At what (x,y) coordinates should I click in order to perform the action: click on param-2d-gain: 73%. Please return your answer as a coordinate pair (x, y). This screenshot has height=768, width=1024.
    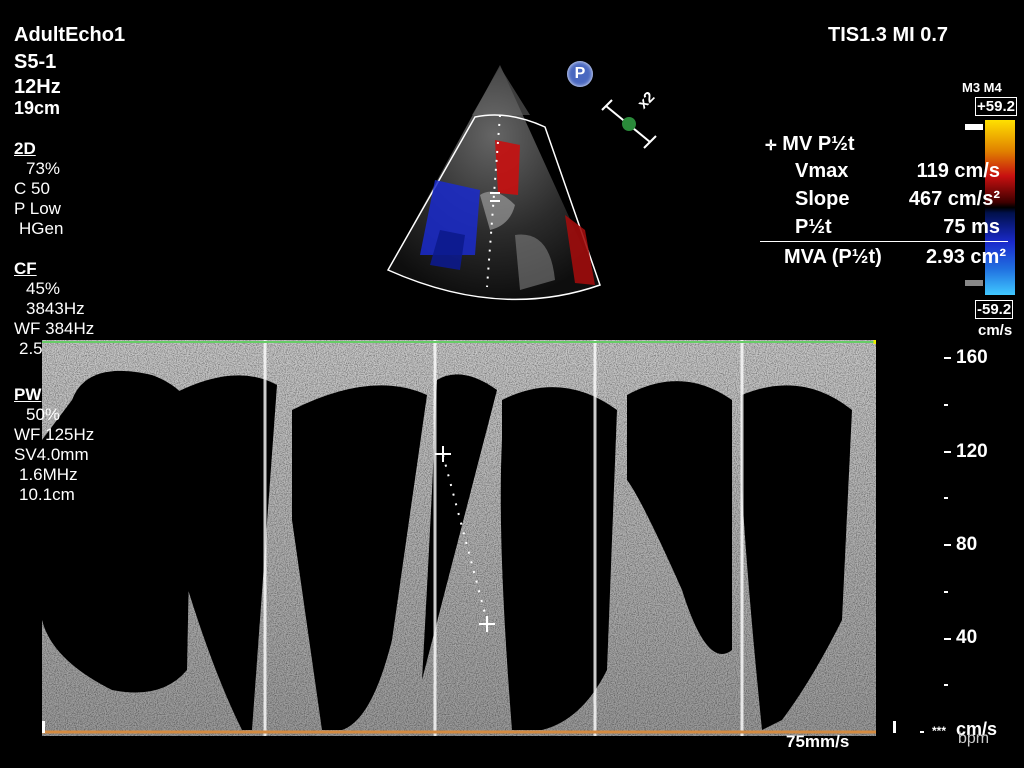
    Looking at the image, I should click on (43, 168).